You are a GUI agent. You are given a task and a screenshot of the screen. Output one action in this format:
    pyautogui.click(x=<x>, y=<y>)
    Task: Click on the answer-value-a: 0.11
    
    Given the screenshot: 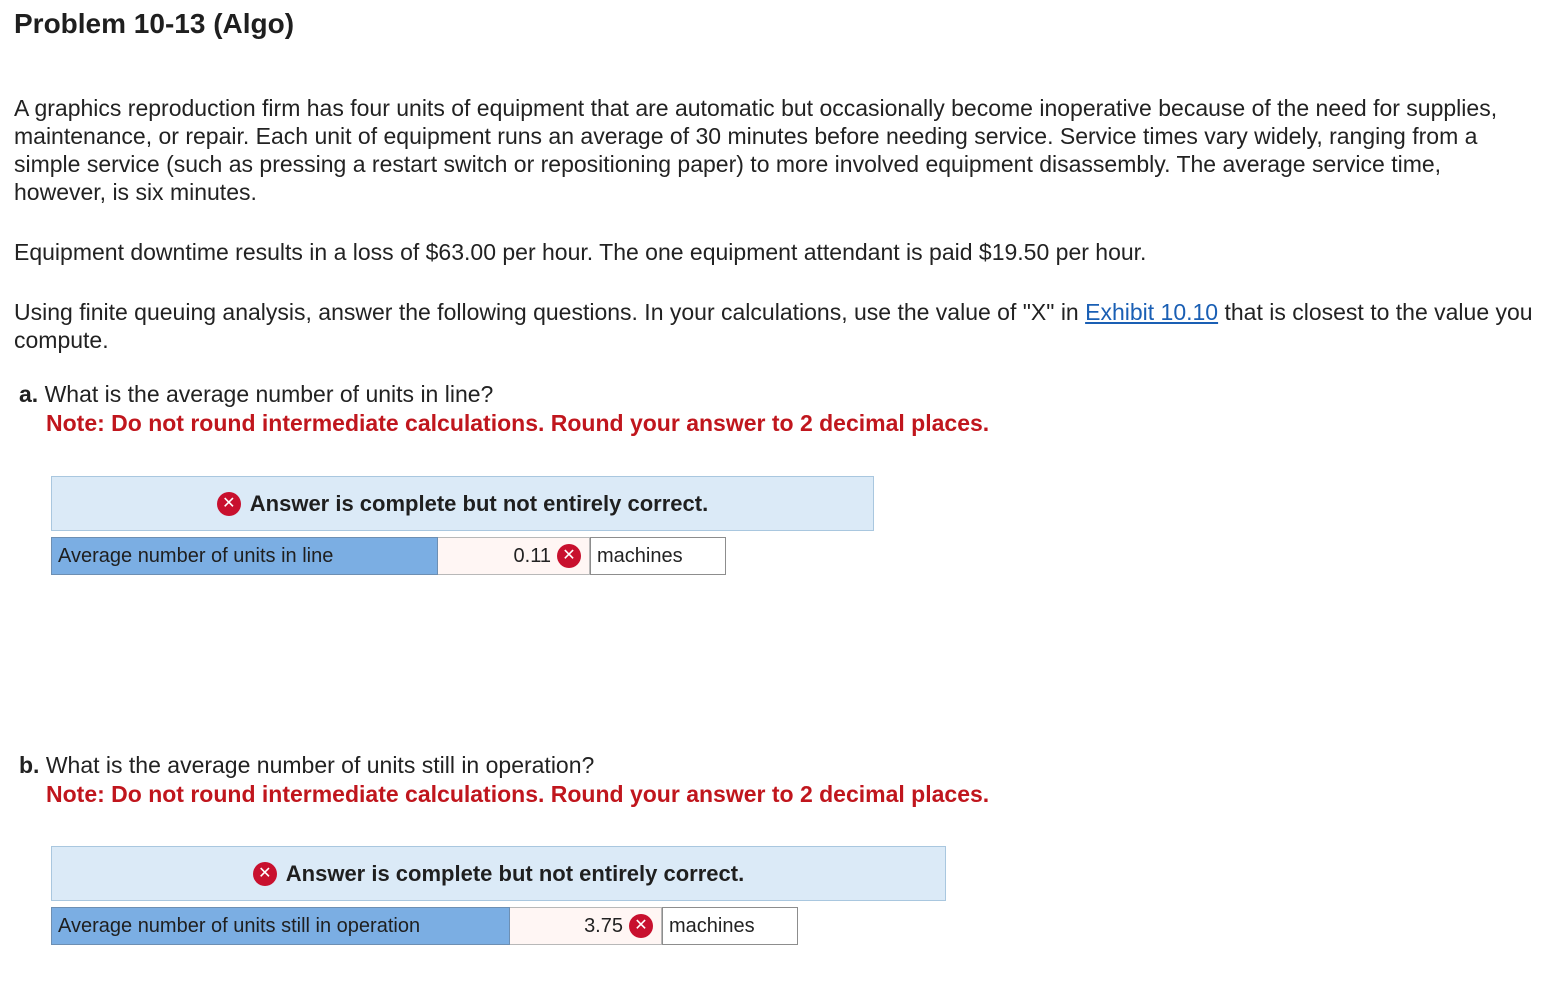 What is the action you would take?
    pyautogui.click(x=532, y=555)
    